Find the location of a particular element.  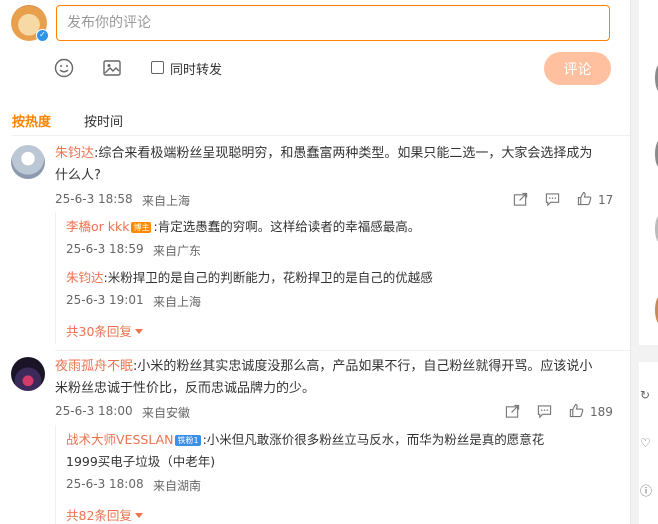

comment-body-line: :综合来看极端粉丝呈现聪明穷，和愚蠢富两种类型。如果只能二选一，大家会选择成为 is located at coordinates (343, 153).